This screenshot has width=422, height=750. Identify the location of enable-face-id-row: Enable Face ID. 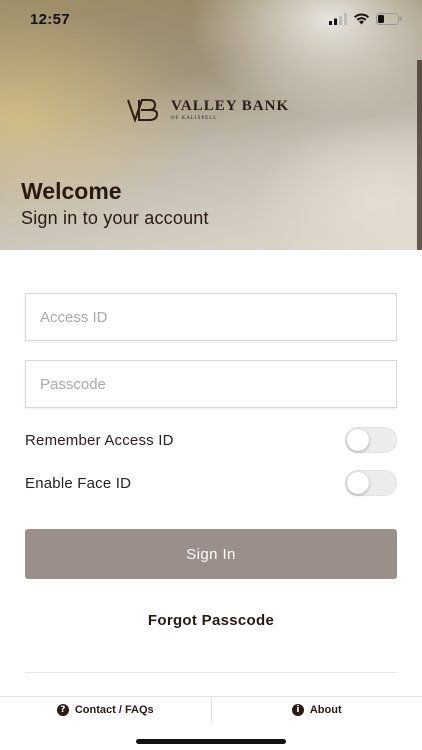
(211, 483).